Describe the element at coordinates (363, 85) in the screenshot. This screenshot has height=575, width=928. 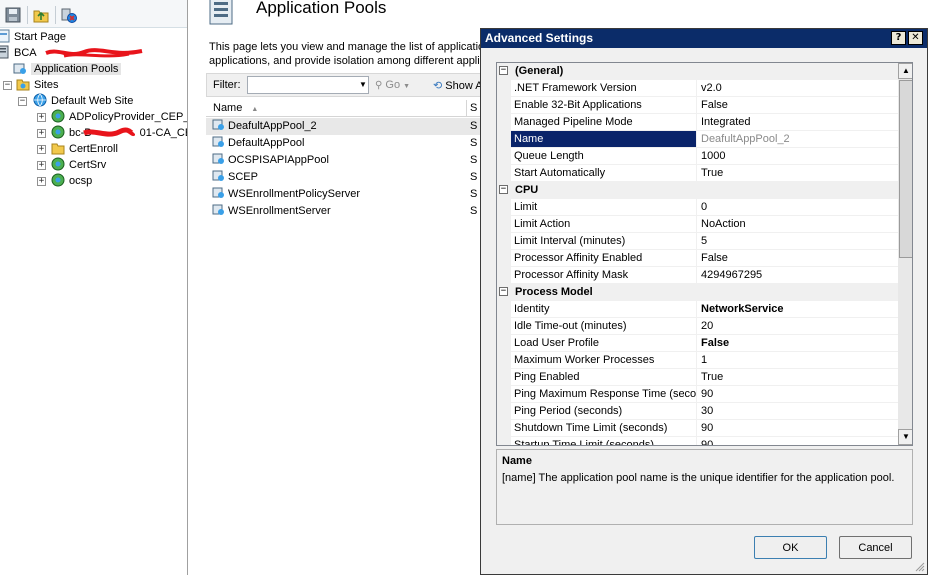
I see `filter-dropdown-icon: ▼` at that location.